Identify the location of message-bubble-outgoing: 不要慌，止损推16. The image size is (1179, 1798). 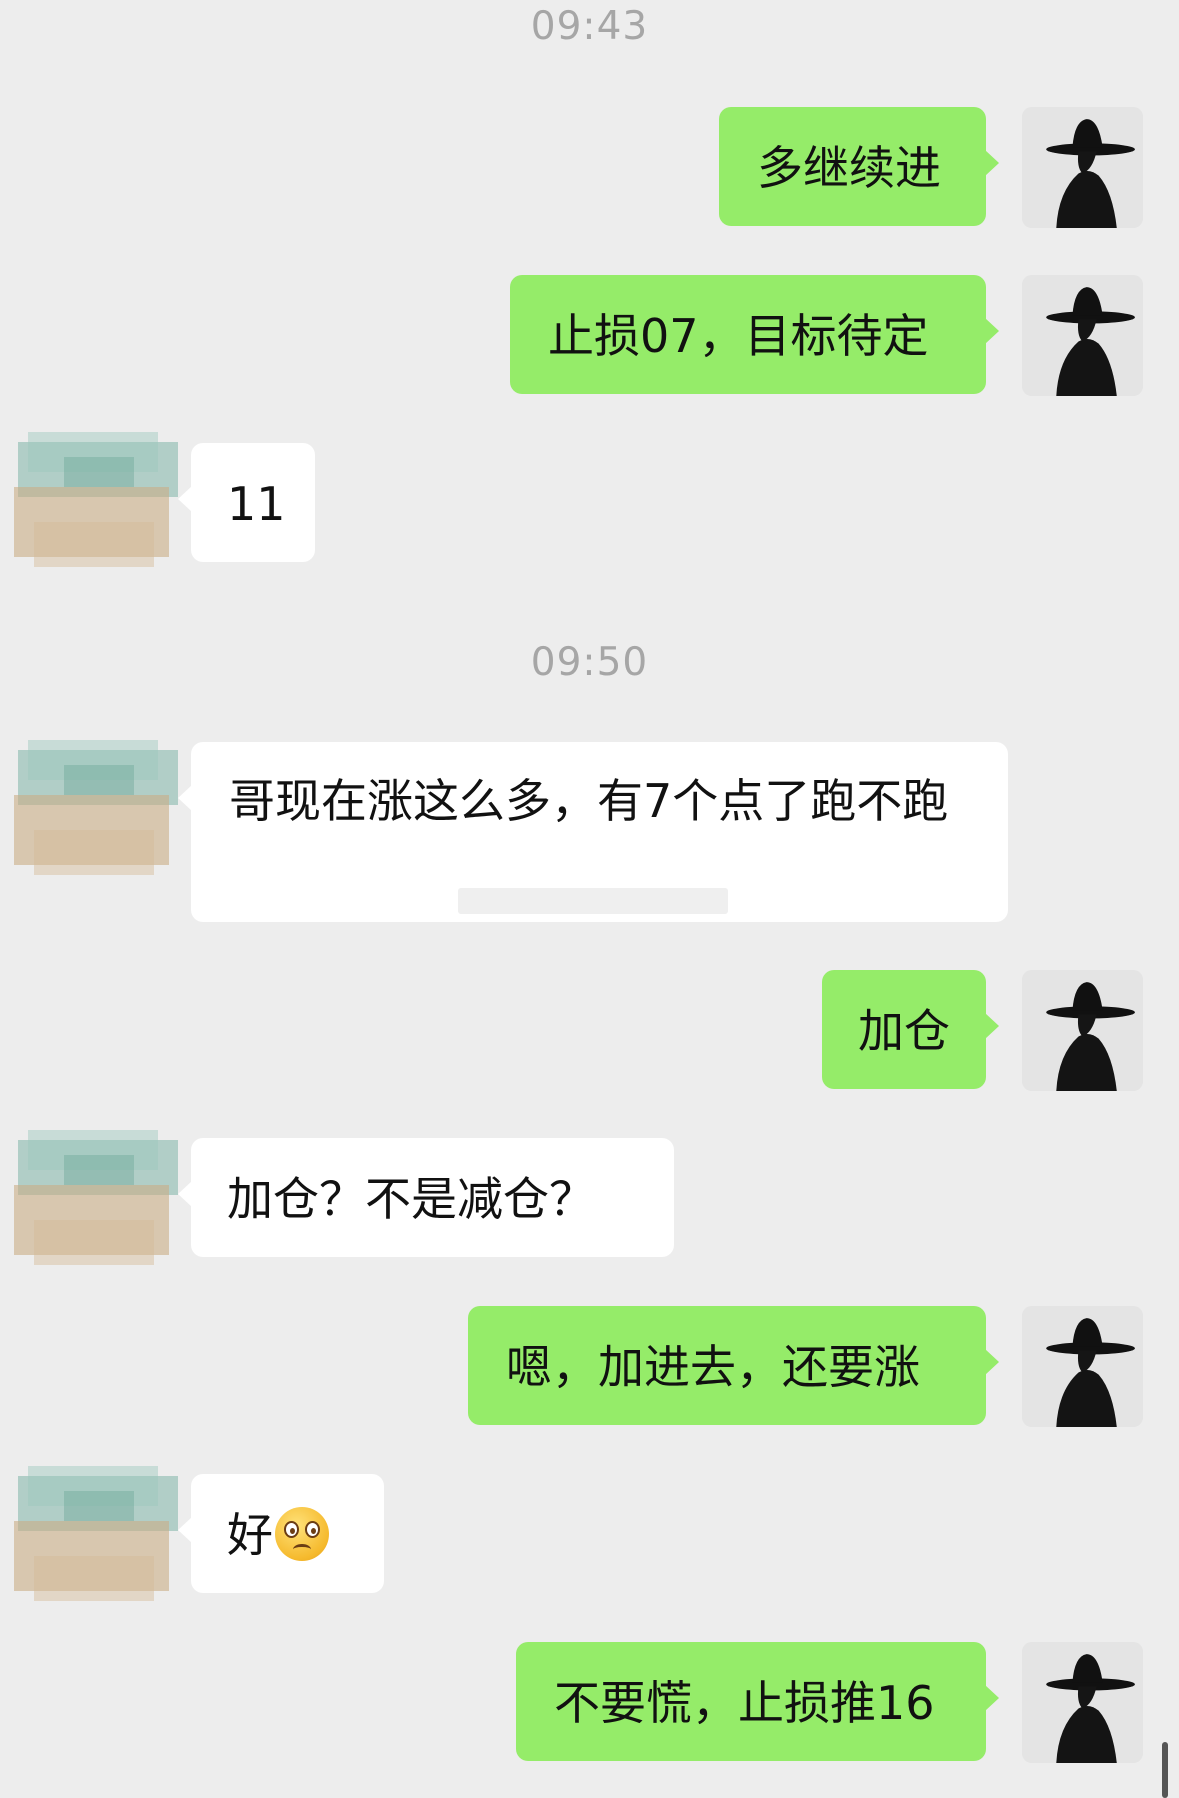
(757, 1701).